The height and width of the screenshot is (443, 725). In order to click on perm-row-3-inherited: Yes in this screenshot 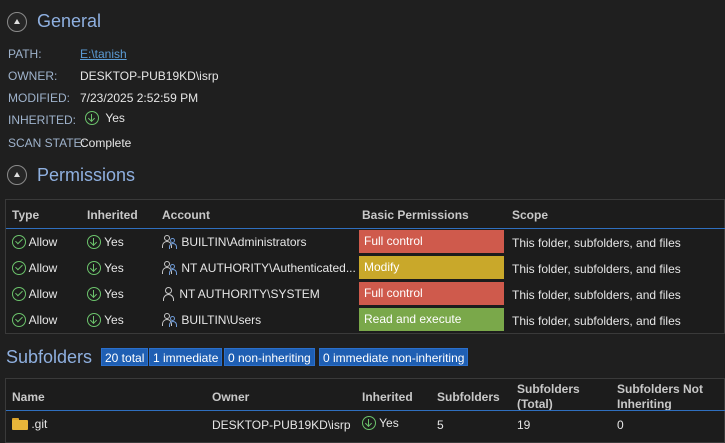, I will do `click(105, 294)`.